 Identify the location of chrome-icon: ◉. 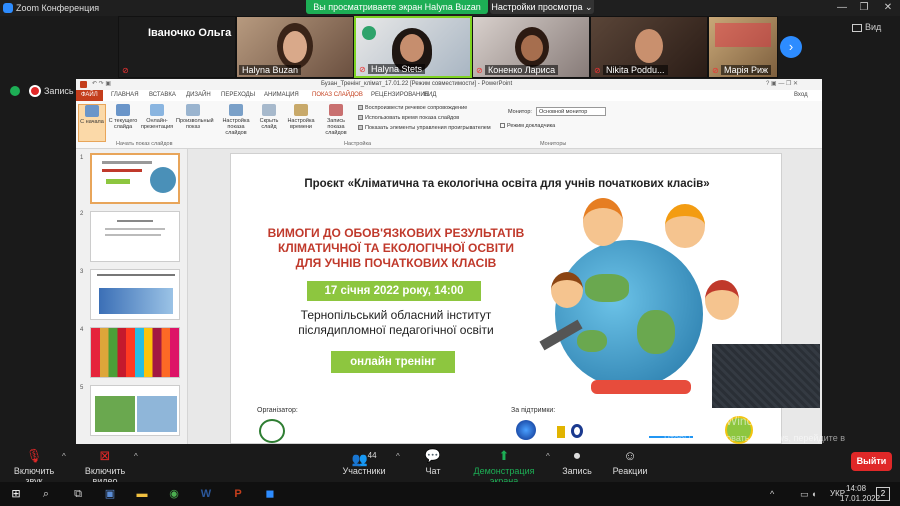
(174, 494).